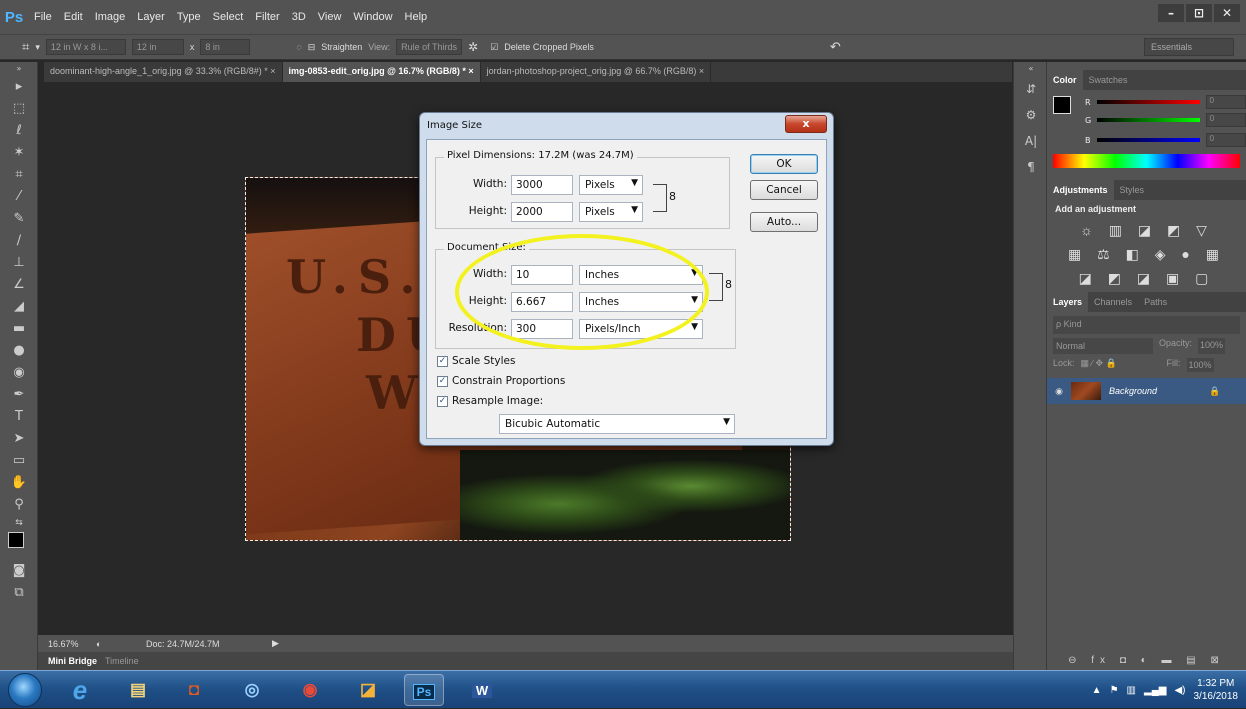  What do you see at coordinates (372, 17) in the screenshot?
I see `menu-window: Window` at bounding box center [372, 17].